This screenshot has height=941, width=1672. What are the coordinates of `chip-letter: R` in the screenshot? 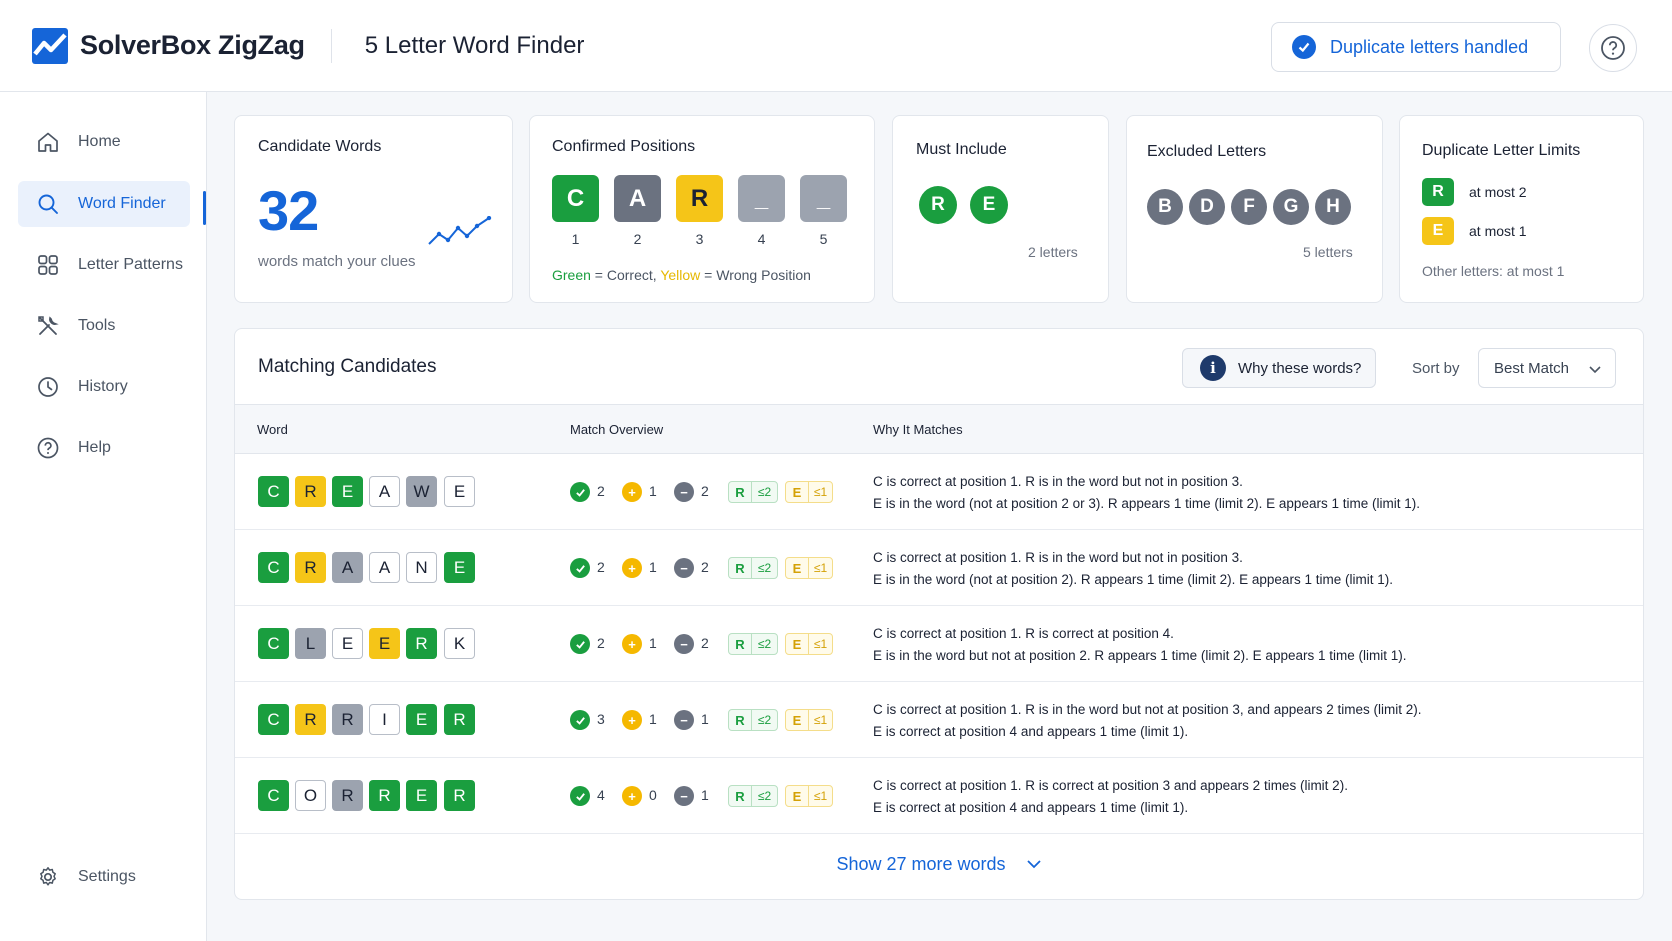 It's located at (740, 492).